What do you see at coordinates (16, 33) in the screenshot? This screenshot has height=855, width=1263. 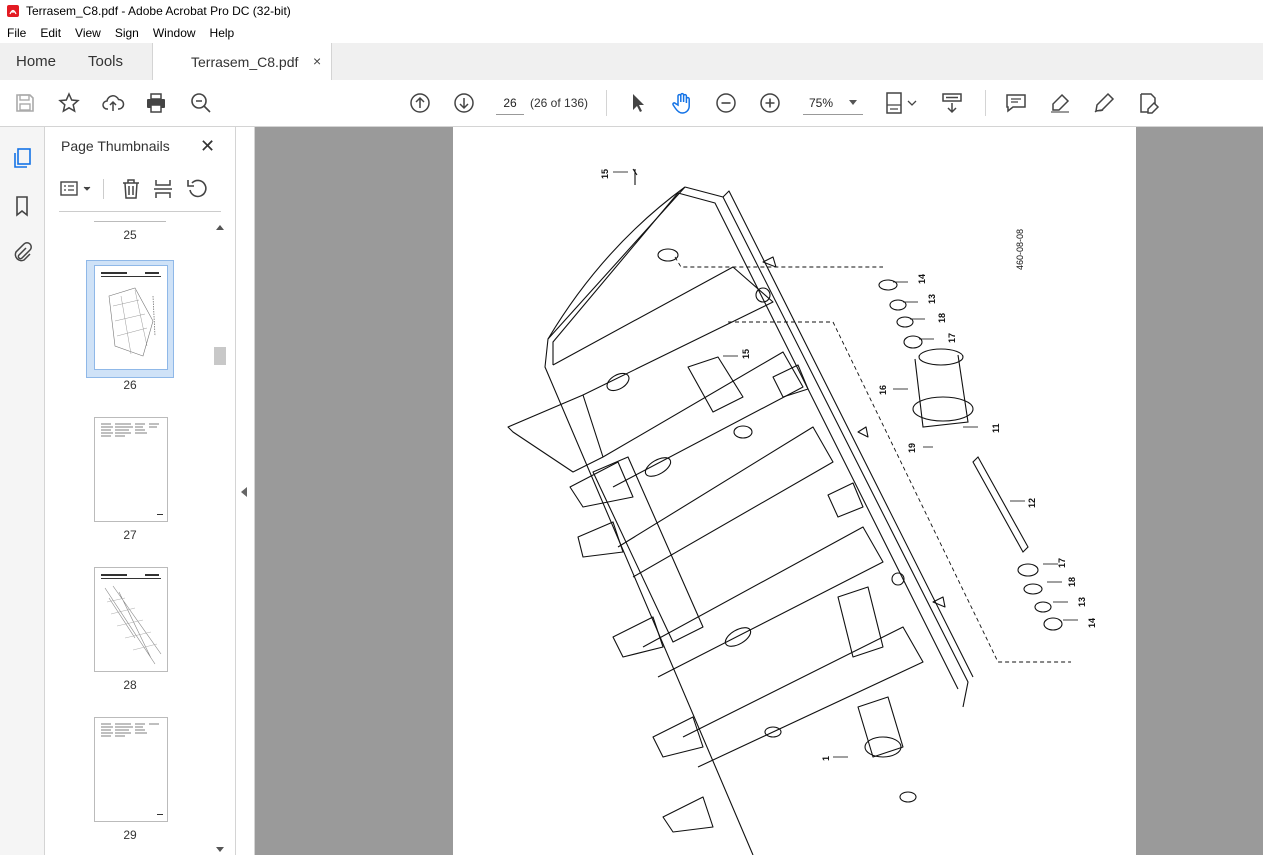 I see `menu-file: File` at bounding box center [16, 33].